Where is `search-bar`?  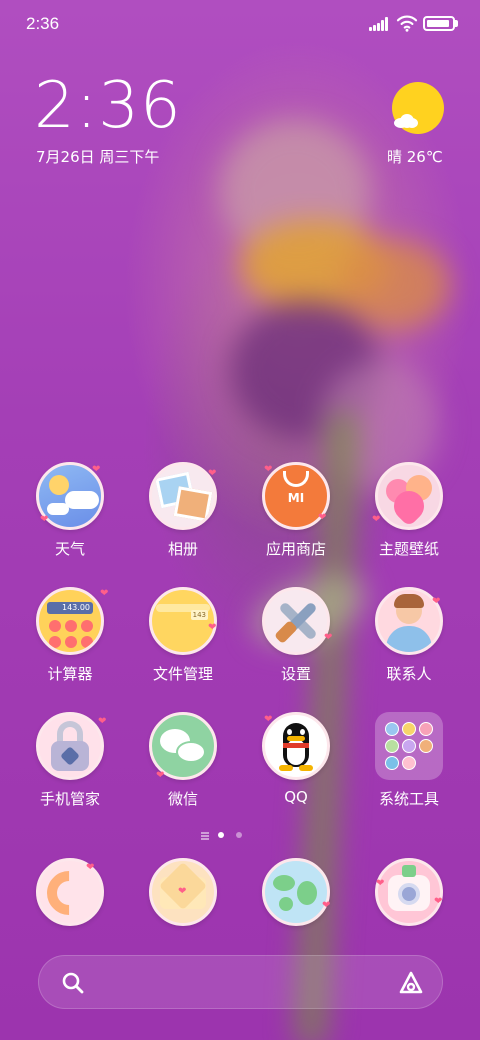
search-bar is located at coordinates (240, 982).